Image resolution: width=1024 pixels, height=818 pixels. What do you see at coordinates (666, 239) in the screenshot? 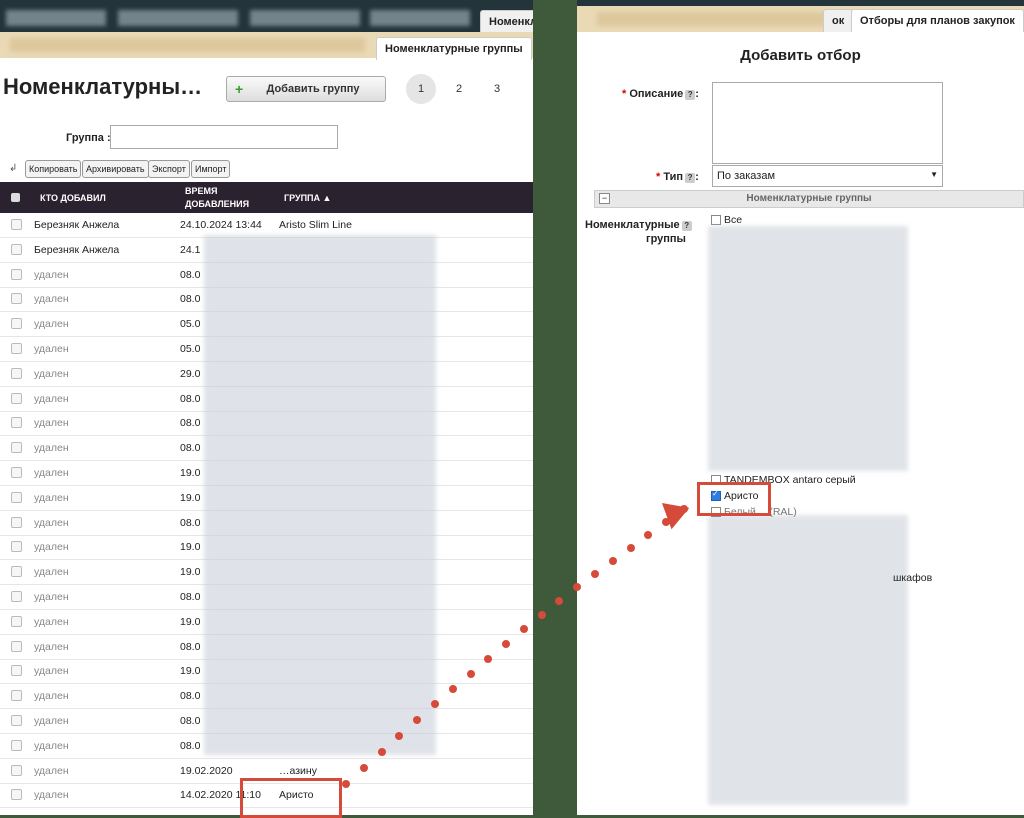
I see `groups-label-line2: группы` at bounding box center [666, 239].